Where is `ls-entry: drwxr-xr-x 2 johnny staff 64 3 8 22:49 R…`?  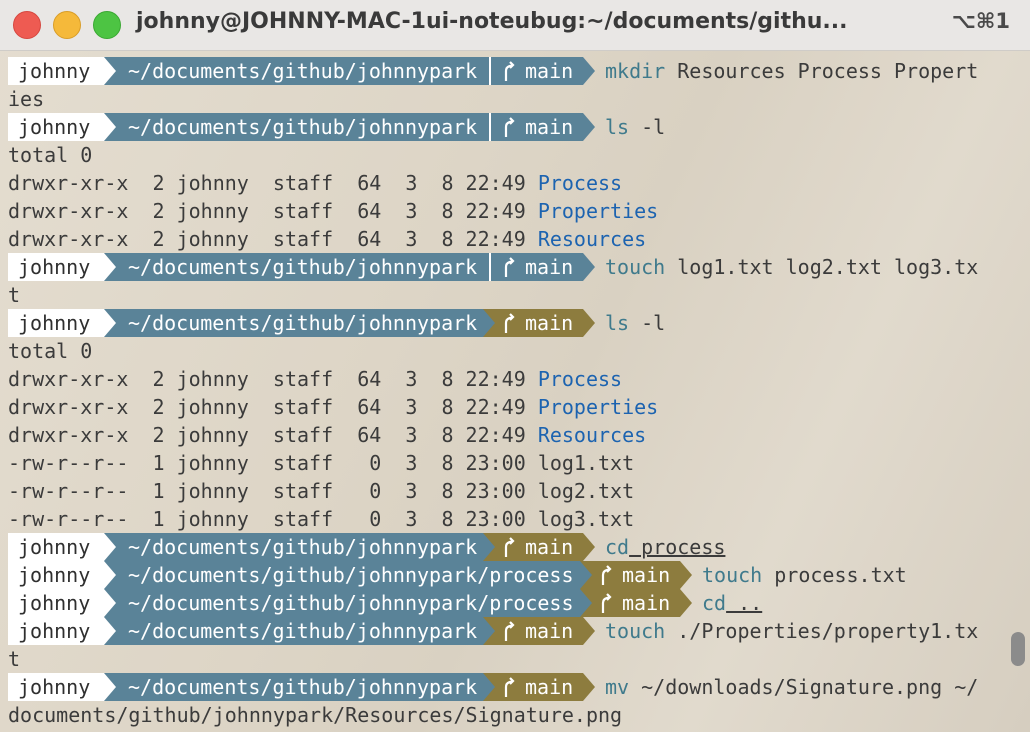
ls-entry: drwxr-xr-x 2 johnny staff 64 3 8 22:49 R… is located at coordinates (327, 239).